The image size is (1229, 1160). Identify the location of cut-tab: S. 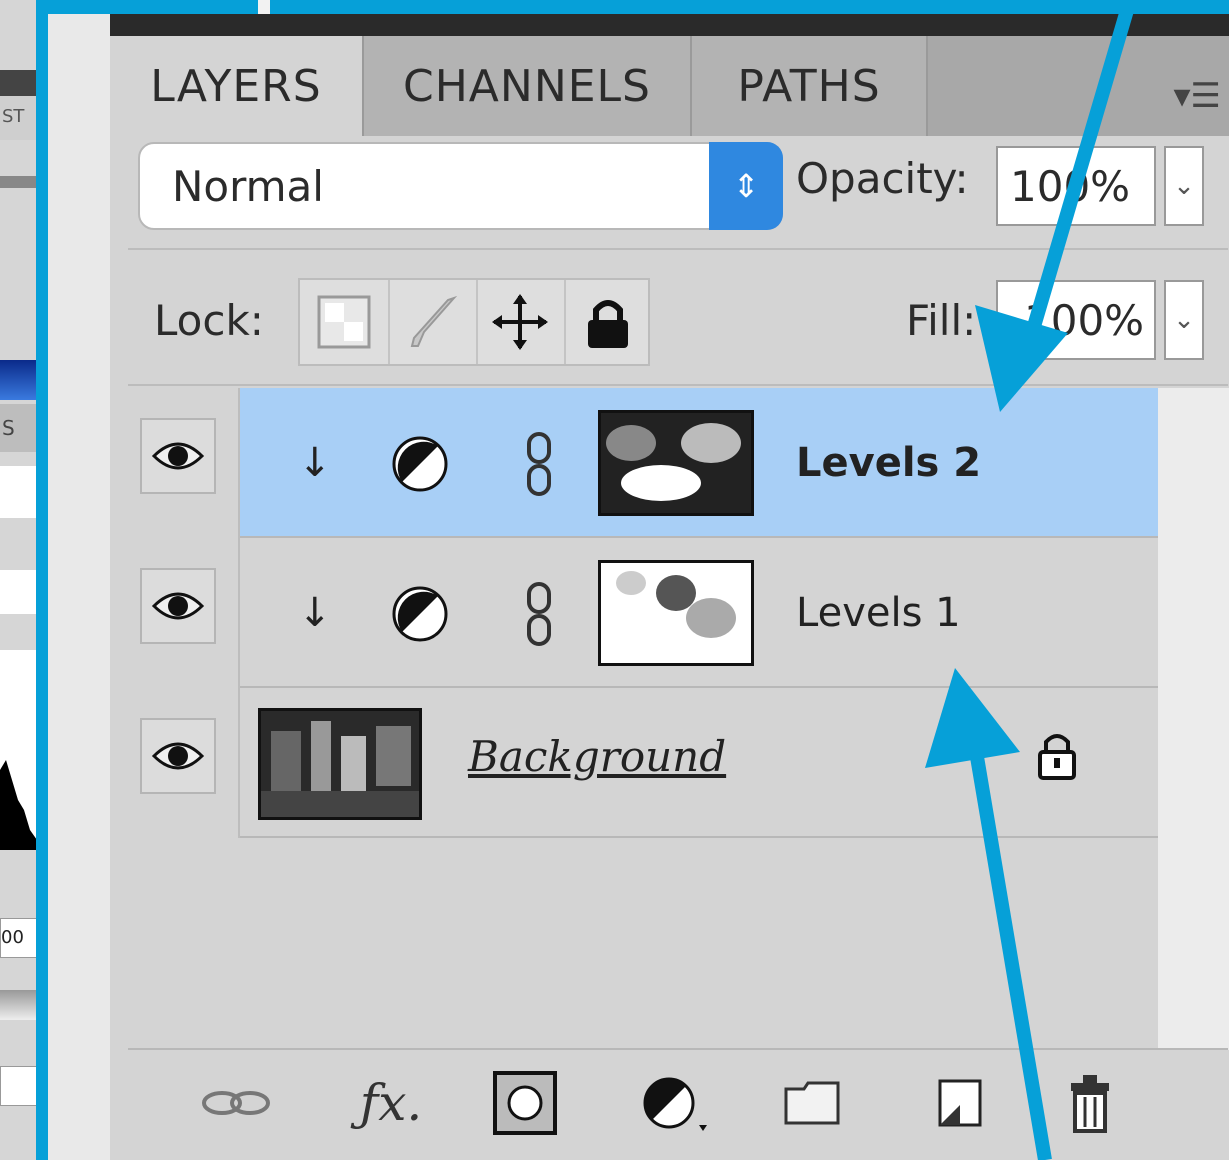
(18, 428).